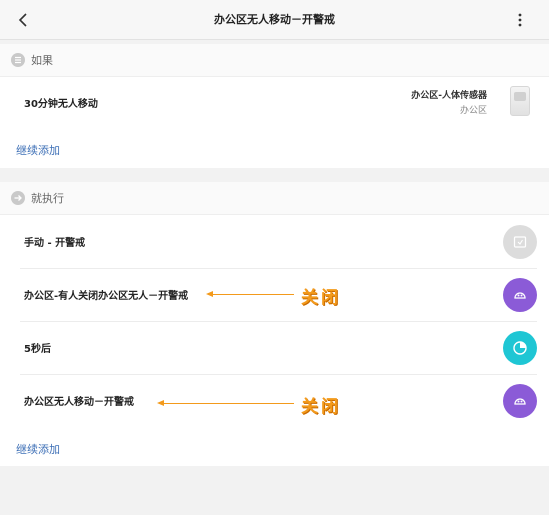 The image size is (549, 515). What do you see at coordinates (37, 349) in the screenshot?
I see `action-label: 5秒后` at bounding box center [37, 349].